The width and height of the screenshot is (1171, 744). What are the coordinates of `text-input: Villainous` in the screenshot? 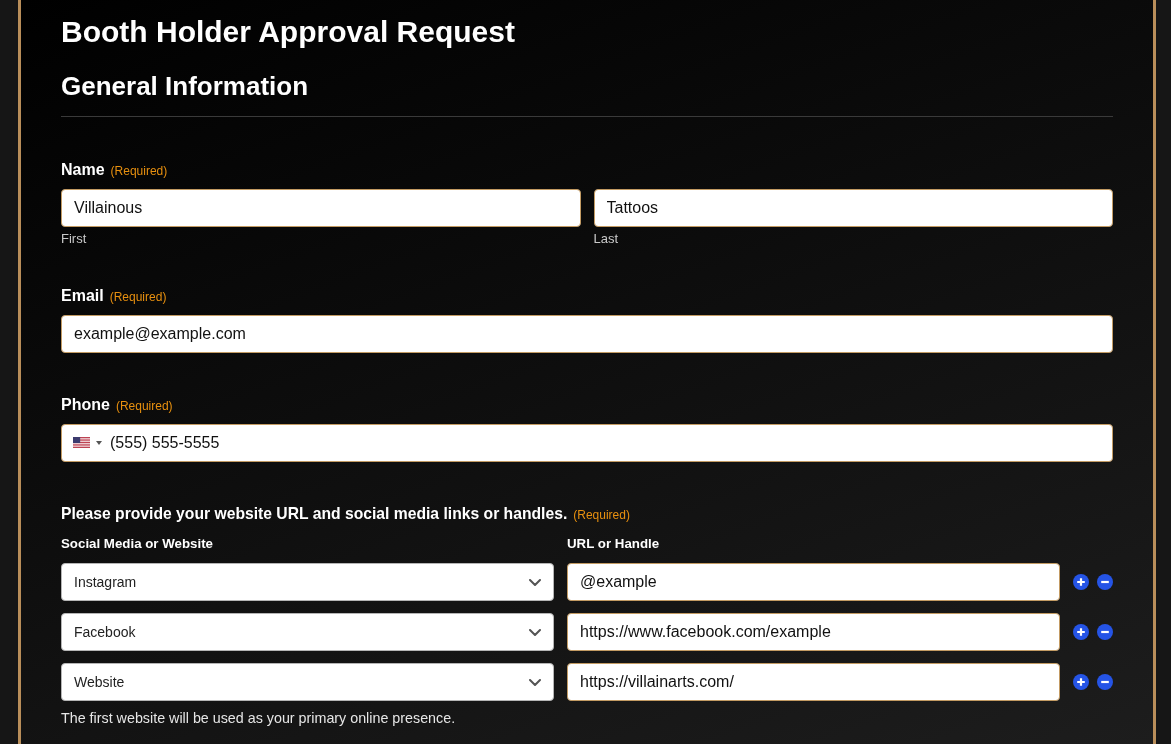 It's located at (321, 208).